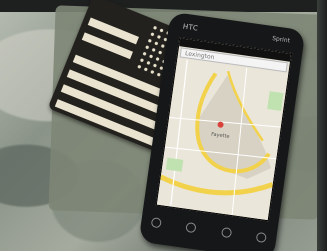 The height and width of the screenshot is (251, 327). Describe the element at coordinates (281, 40) in the screenshot. I see `phone-carrier: Sprint` at that location.